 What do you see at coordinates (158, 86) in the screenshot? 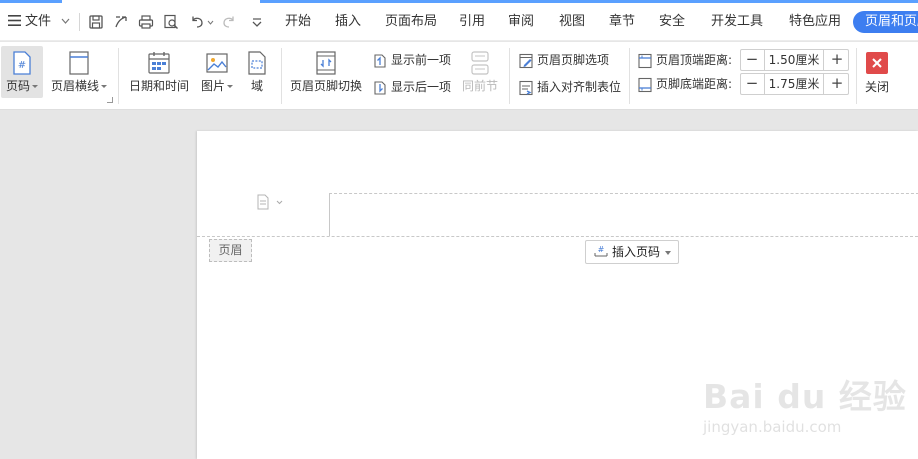
I see `date-time-label: 日期和时间` at bounding box center [158, 86].